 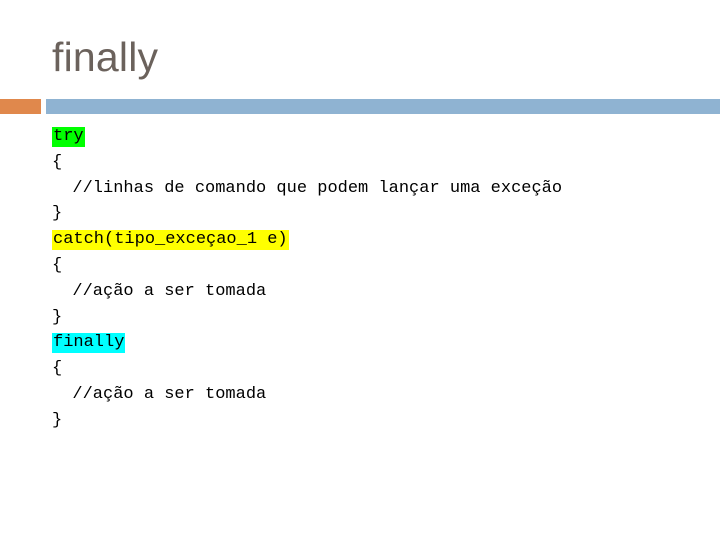 What do you see at coordinates (383, 106) in the screenshot?
I see `divider-bar` at bounding box center [383, 106].